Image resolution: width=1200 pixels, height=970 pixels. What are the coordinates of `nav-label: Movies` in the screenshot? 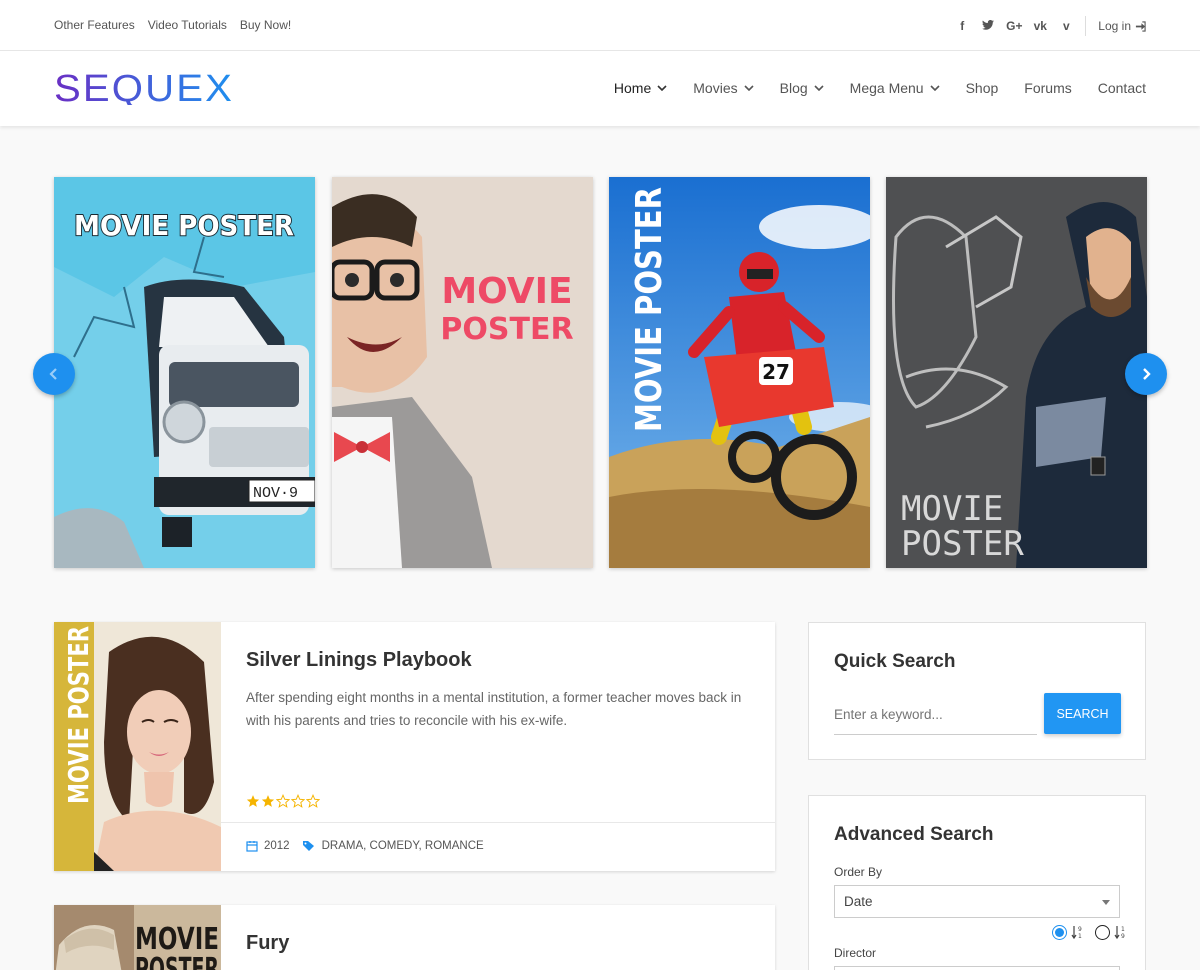 It's located at (715, 88).